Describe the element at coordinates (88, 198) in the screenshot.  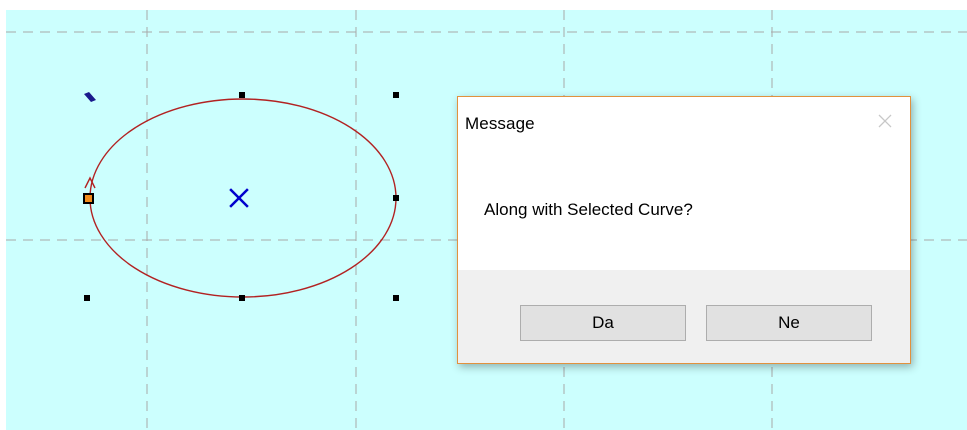
I see `curve-start-node` at that location.